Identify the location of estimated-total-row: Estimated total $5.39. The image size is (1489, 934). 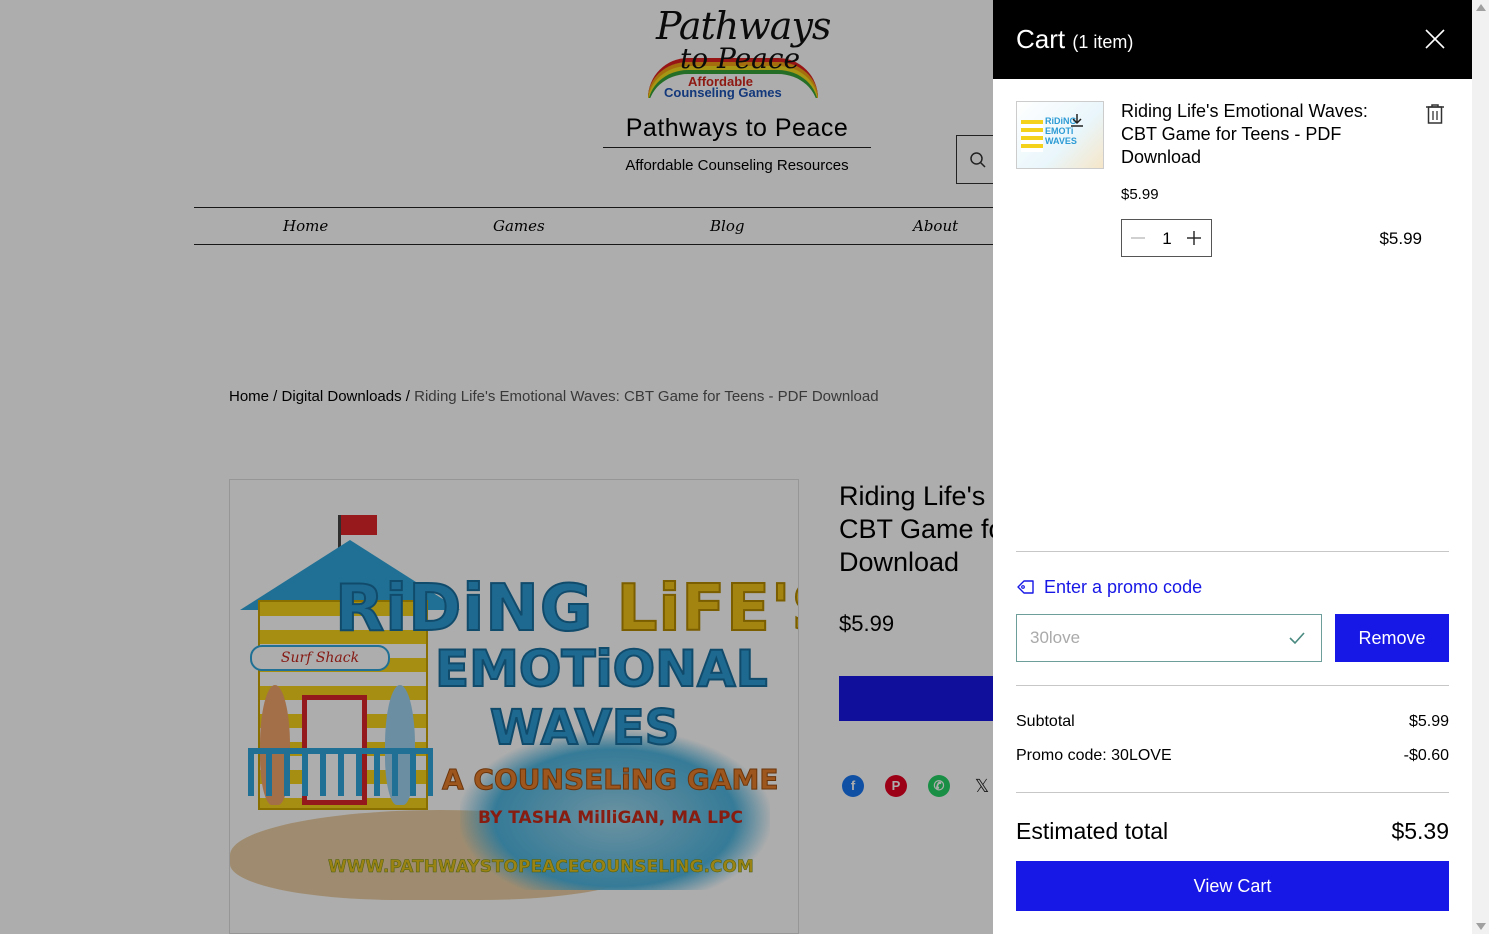
(1232, 831).